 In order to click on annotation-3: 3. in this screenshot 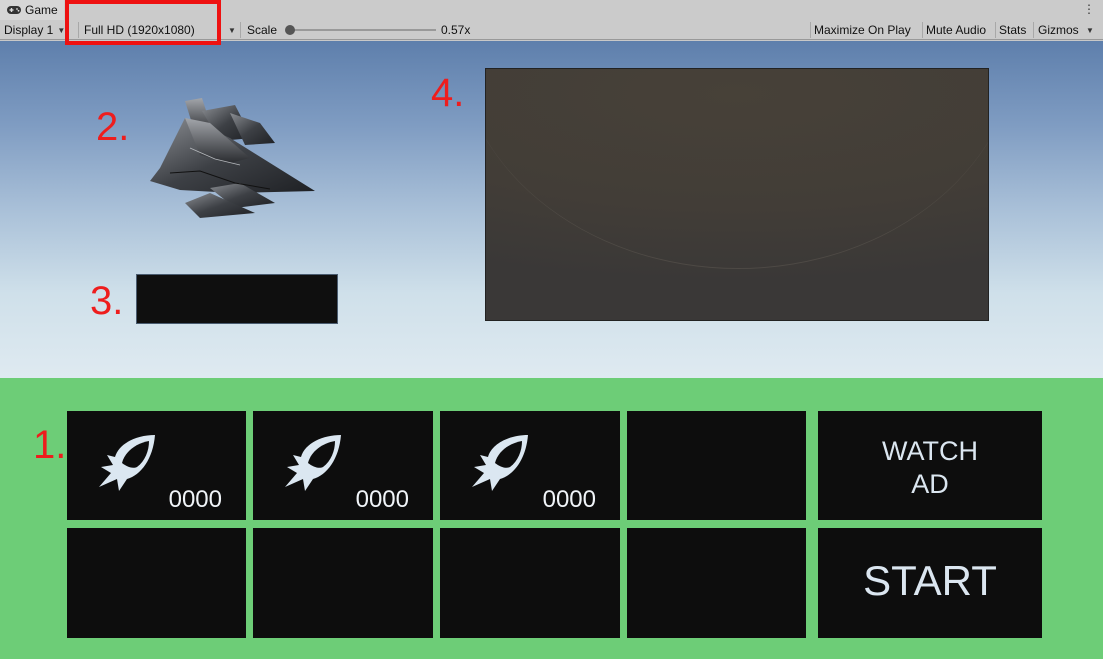, I will do `click(107, 301)`.